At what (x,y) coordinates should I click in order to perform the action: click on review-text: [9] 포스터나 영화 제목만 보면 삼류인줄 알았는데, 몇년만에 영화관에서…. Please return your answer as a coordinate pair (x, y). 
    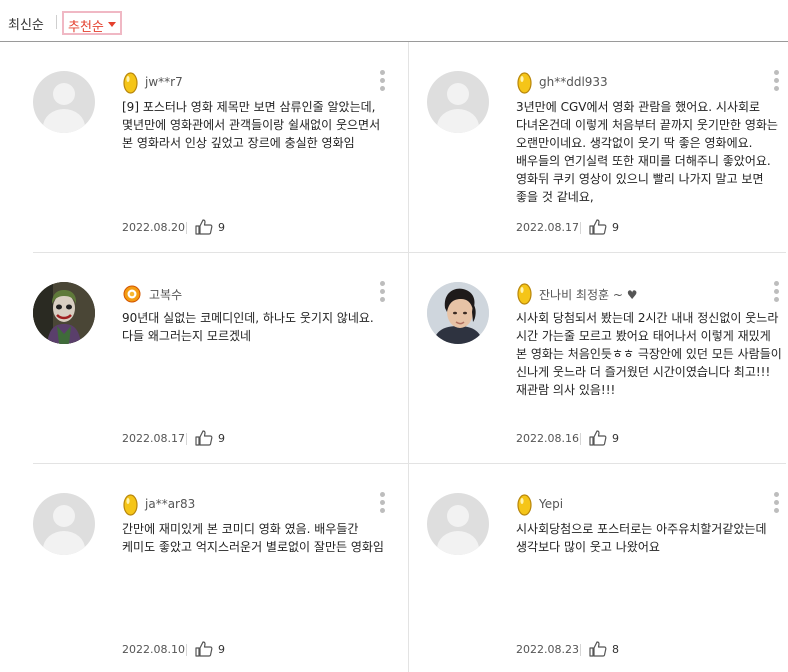
    Looking at the image, I should click on (251, 125).